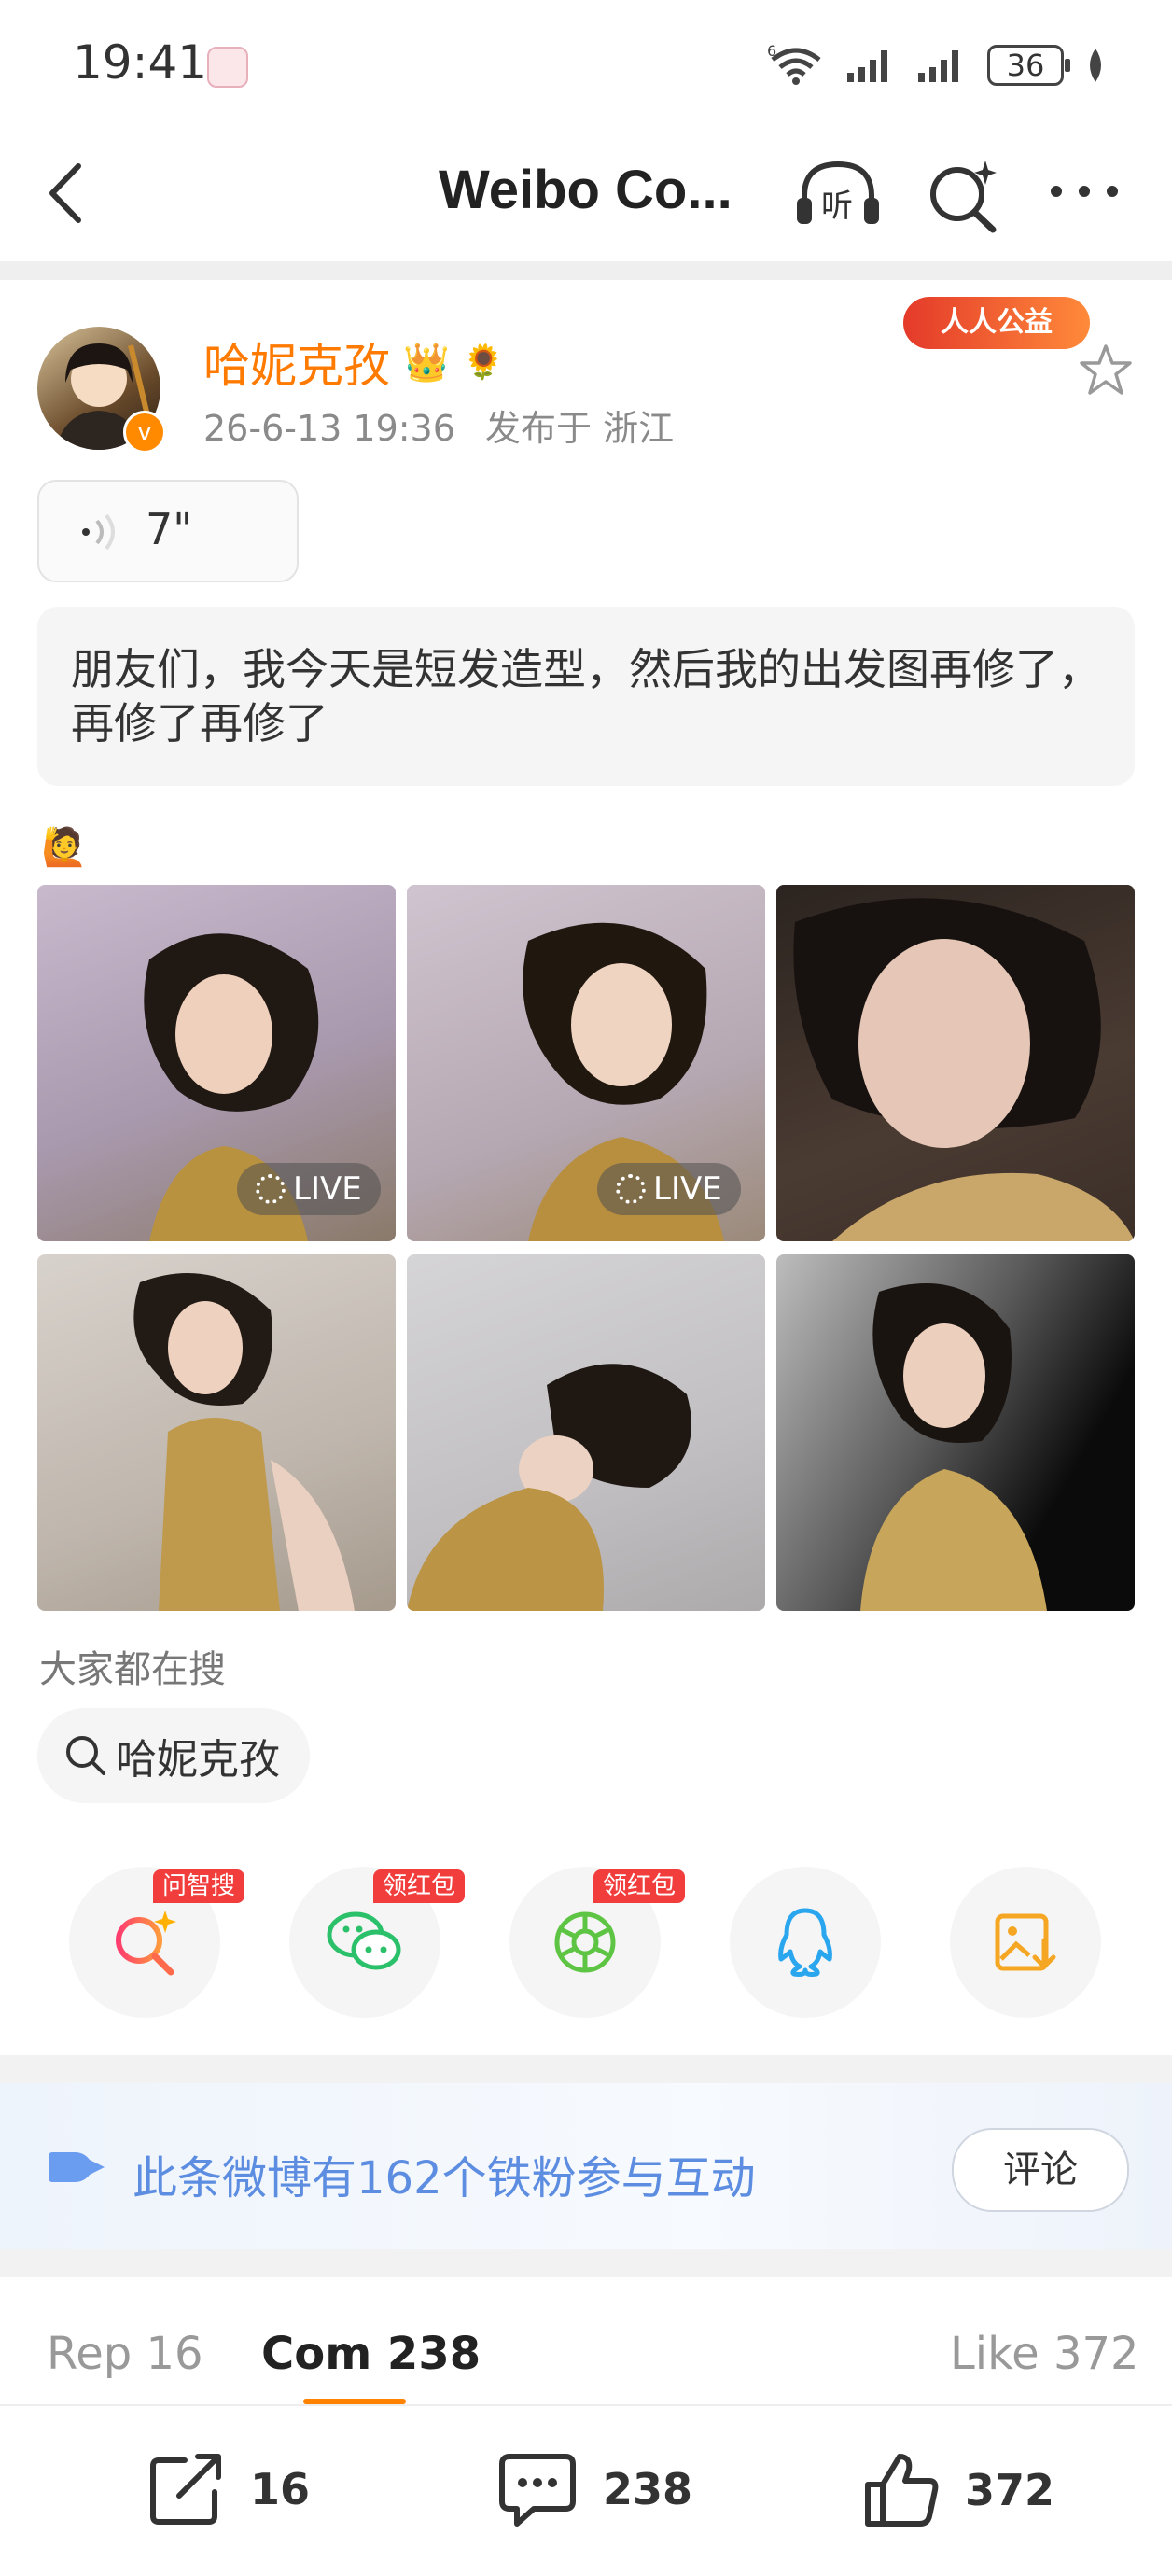 The height and width of the screenshot is (2576, 1172). I want to click on smart-search-button, so click(963, 196).